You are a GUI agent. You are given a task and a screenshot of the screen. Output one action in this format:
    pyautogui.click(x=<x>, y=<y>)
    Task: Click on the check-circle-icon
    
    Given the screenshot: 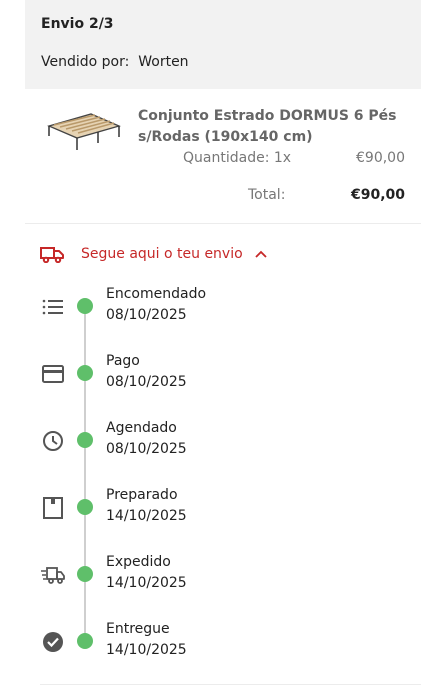 What is the action you would take?
    pyautogui.click(x=53, y=642)
    